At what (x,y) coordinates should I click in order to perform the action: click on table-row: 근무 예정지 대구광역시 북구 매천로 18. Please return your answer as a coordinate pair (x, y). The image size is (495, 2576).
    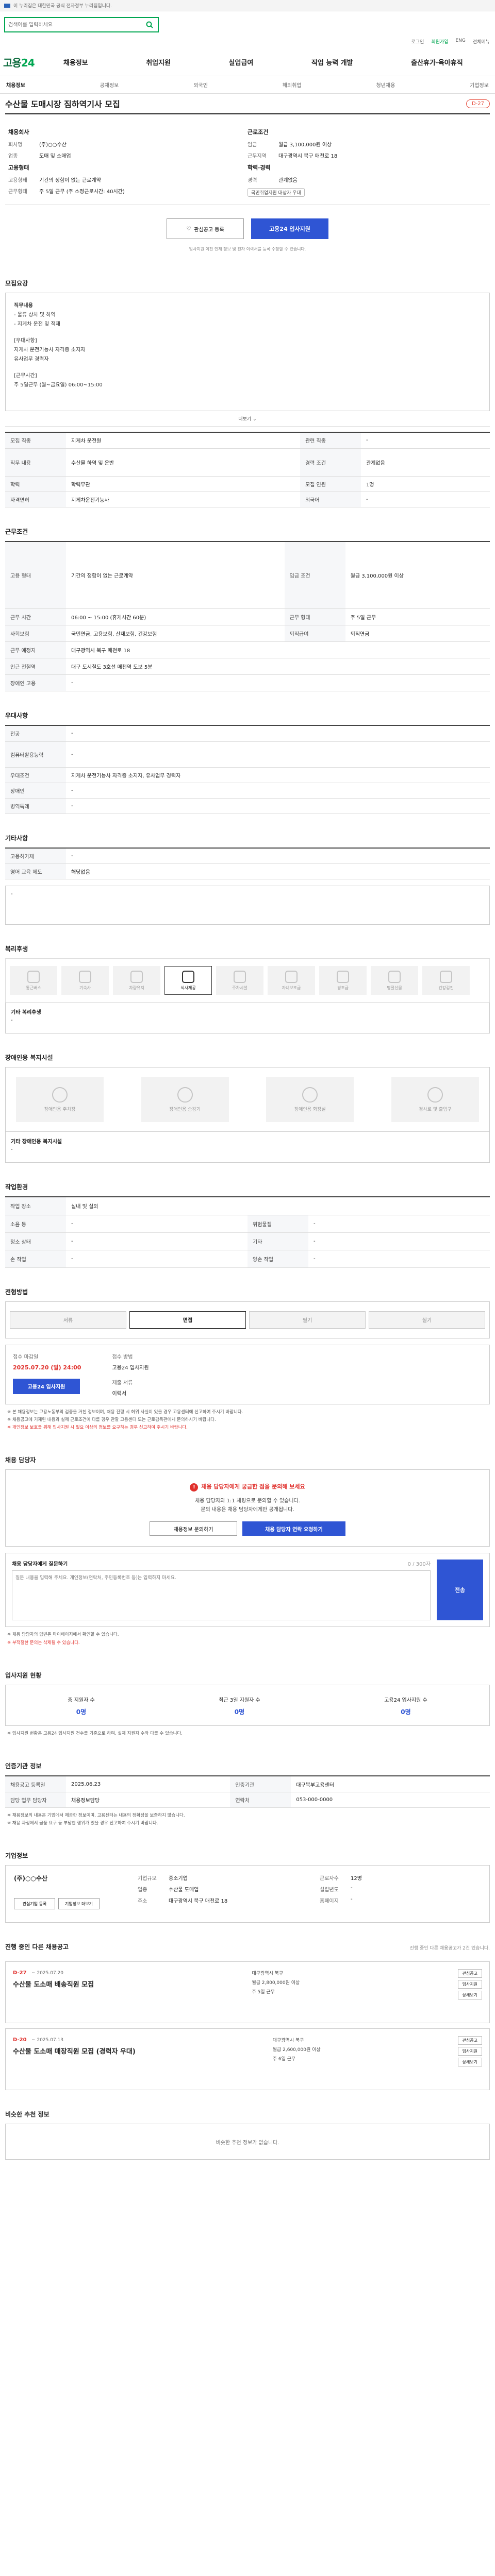
    Looking at the image, I should click on (247, 649).